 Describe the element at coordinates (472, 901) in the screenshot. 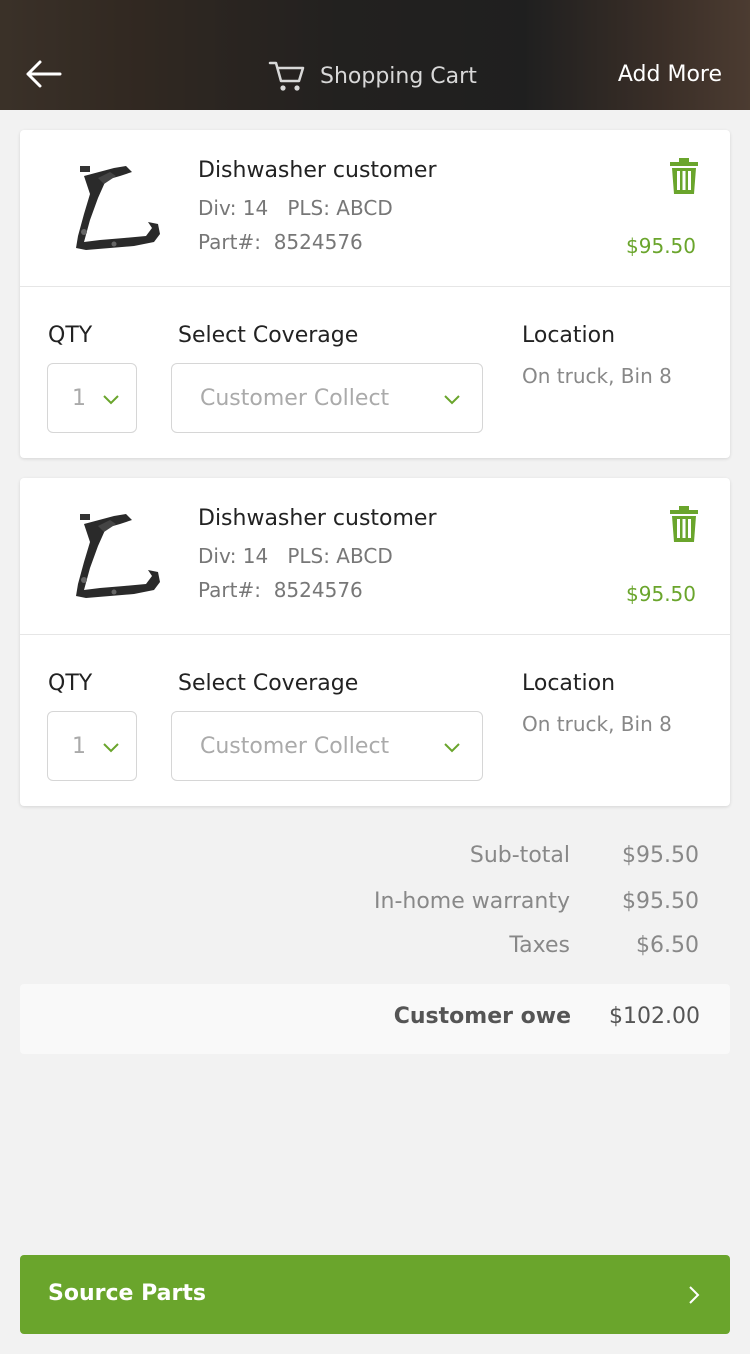

I see `warranty-label: In-home warranty` at that location.